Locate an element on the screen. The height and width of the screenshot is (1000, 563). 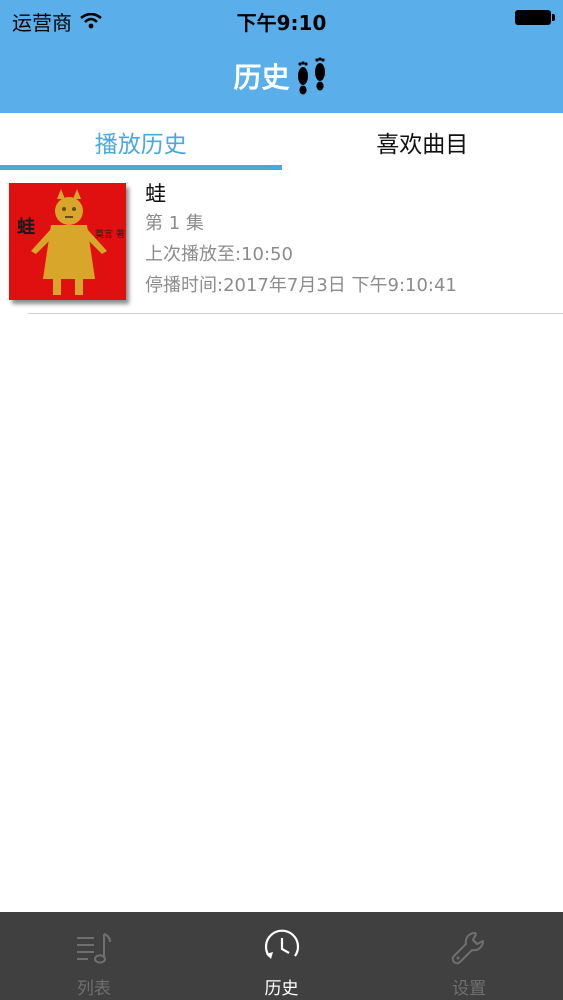
tab-favorite-tracks: 喜欢曲目 is located at coordinates (422, 141).